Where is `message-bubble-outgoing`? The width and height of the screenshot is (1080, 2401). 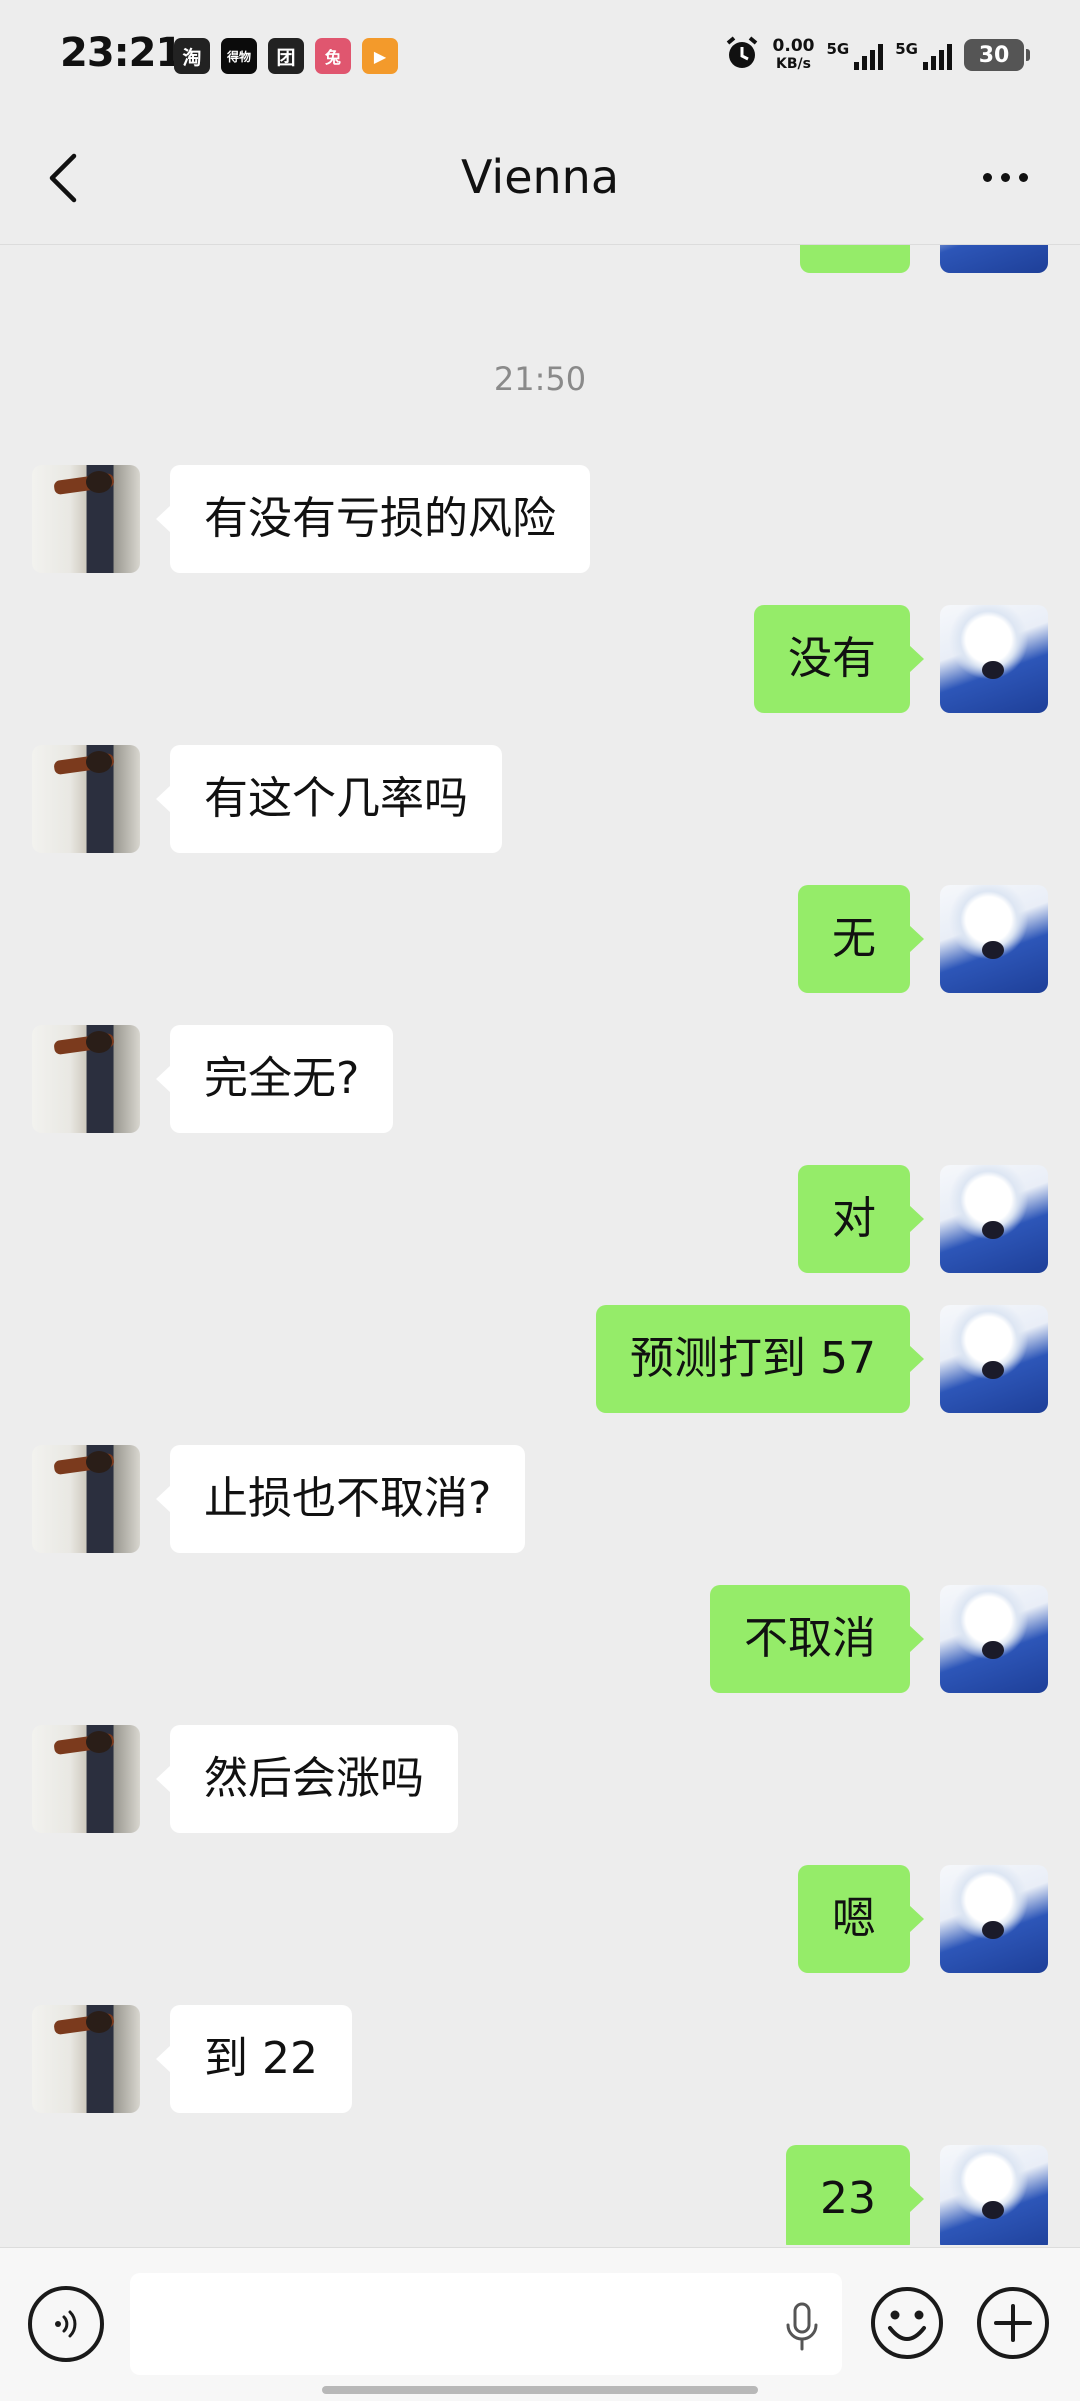
message-bubble-outgoing is located at coordinates (855, 259).